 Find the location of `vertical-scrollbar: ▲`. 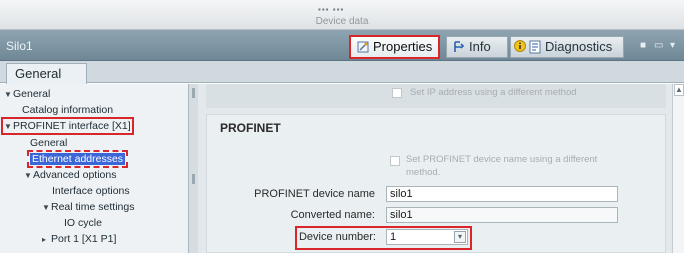

vertical-scrollbar: ▲ is located at coordinates (678, 168).